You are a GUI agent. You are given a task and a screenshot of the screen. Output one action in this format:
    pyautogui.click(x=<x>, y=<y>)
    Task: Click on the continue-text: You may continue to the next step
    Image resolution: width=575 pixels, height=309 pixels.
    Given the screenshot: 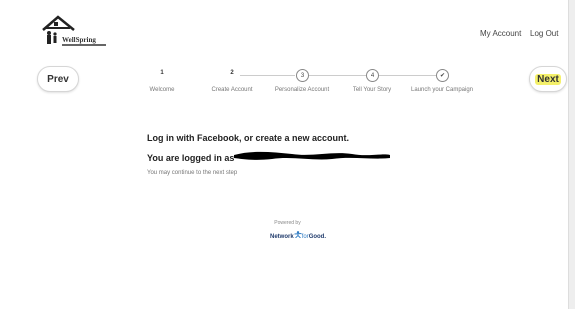 What is the action you would take?
    pyautogui.click(x=192, y=173)
    